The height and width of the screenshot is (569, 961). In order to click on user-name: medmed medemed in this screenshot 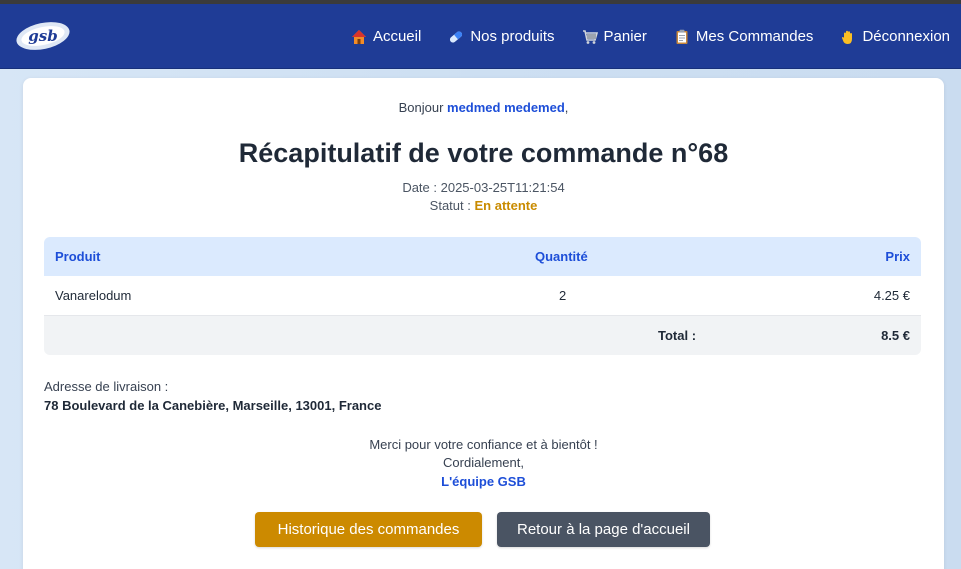, I will do `click(506, 107)`.